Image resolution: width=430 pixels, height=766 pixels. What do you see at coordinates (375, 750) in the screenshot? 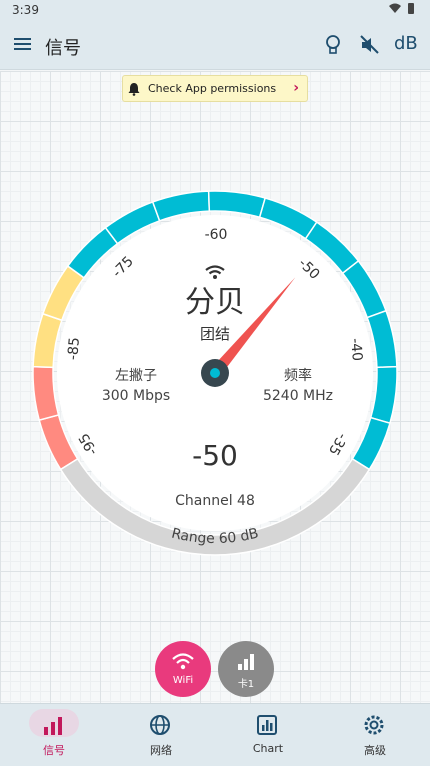
I see `nav-label-advanced: 高级` at bounding box center [375, 750].